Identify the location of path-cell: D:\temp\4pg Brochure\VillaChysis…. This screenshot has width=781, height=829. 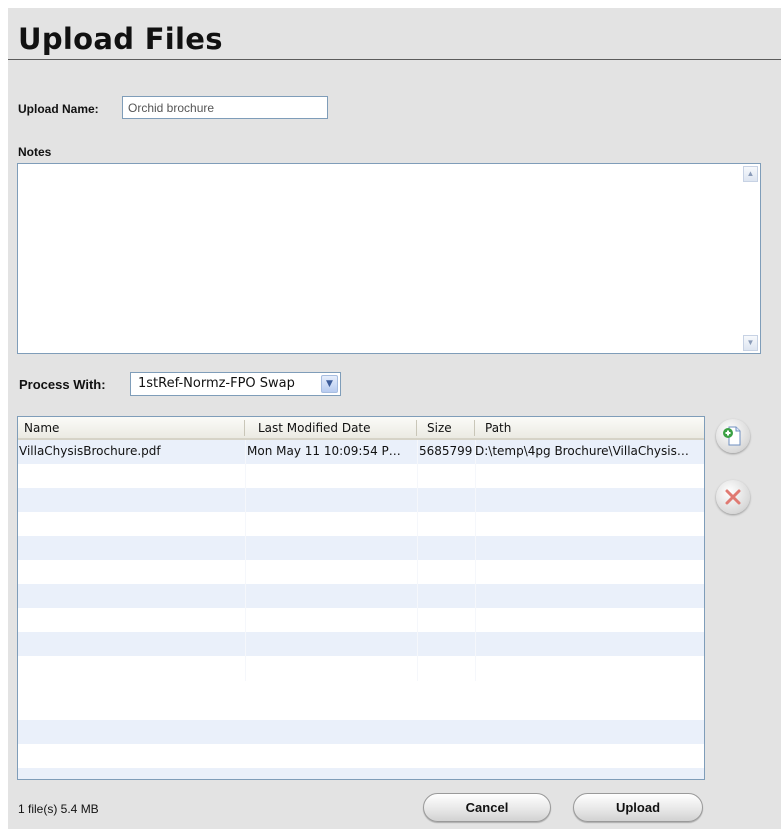
(582, 451).